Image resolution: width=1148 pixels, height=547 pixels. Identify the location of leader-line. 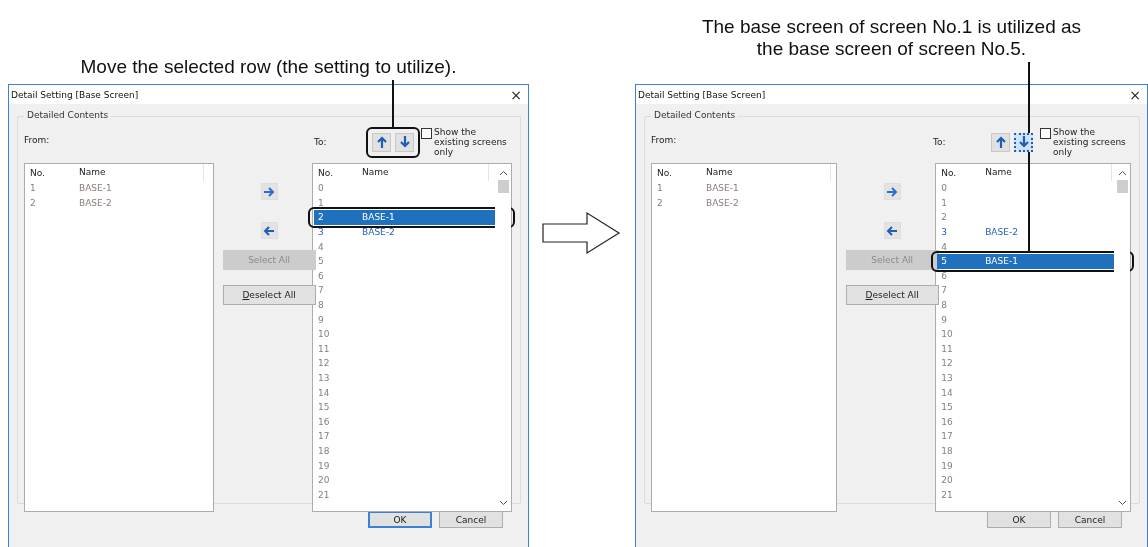
(393, 103).